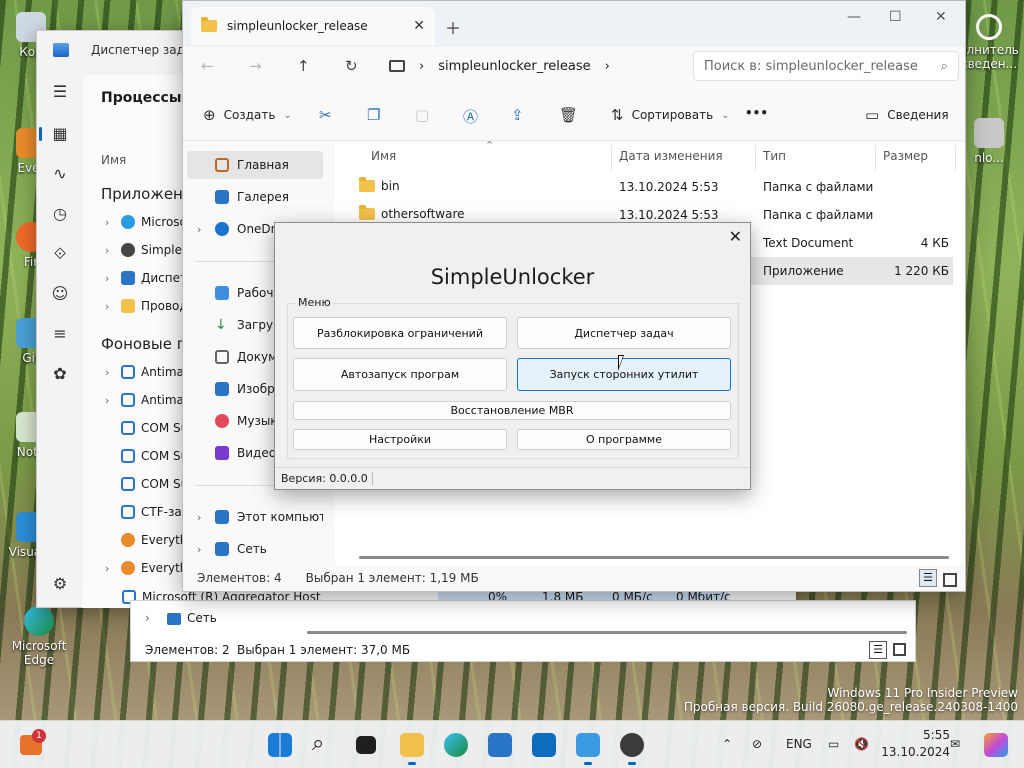 Image resolution: width=1024 pixels, height=768 pixels. Describe the element at coordinates (412, 749) in the screenshot. I see `file-explorer-icon` at that location.